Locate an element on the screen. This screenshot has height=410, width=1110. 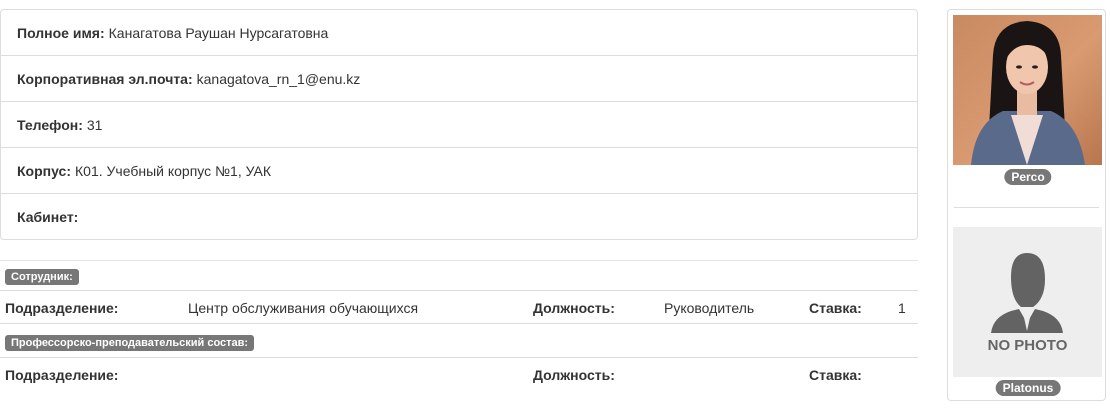
building-value: К01. Учебный корпус №1, УАК is located at coordinates (173, 170).